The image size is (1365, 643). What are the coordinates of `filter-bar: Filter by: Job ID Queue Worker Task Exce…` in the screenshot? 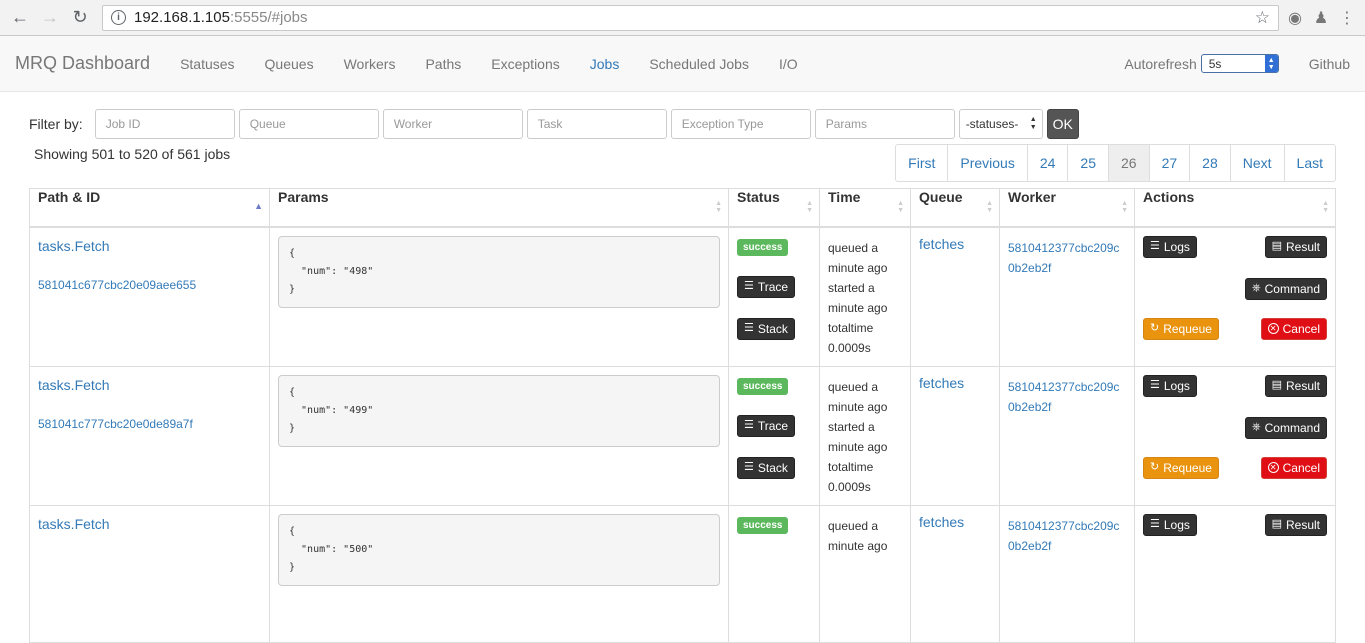 It's located at (682, 124).